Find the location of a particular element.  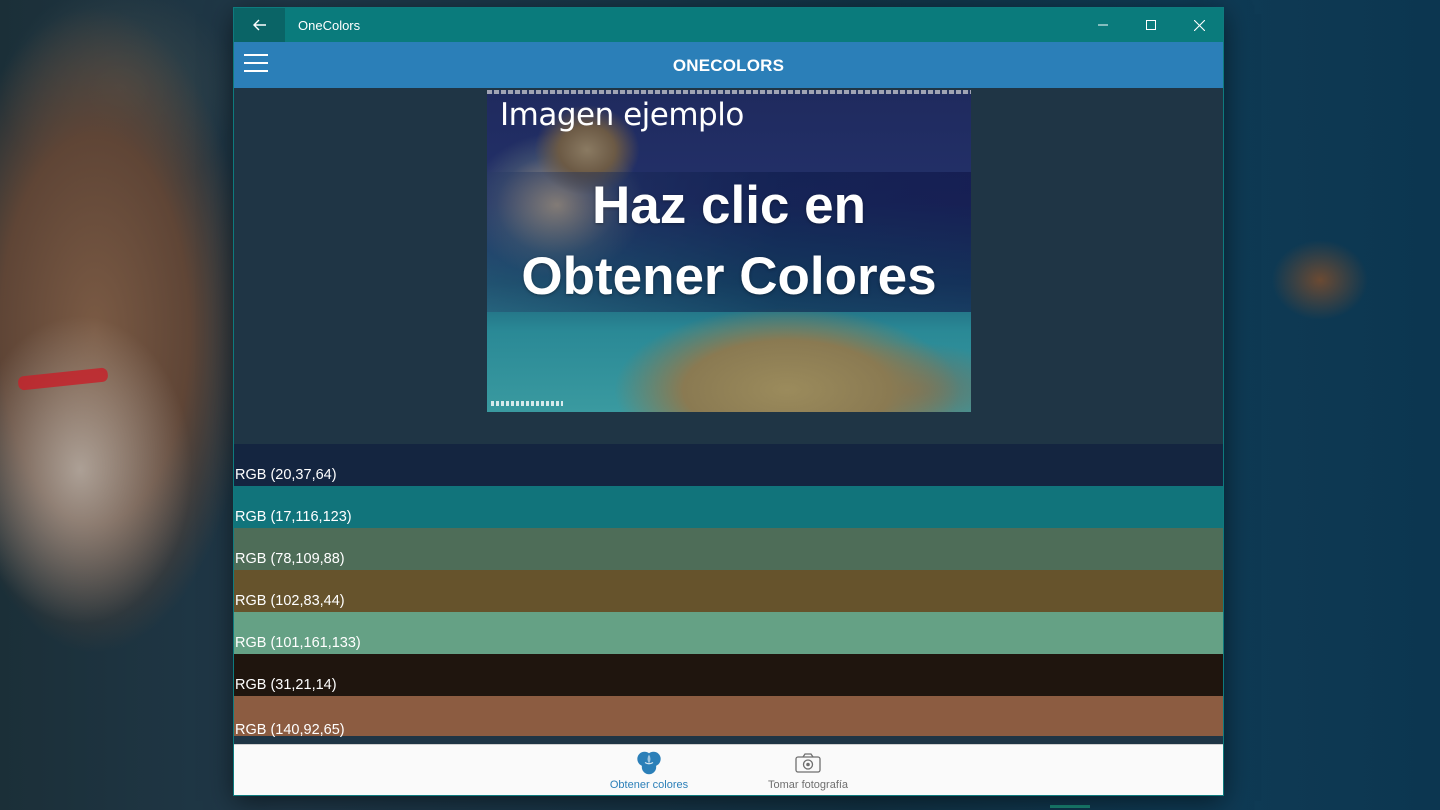

swatch-label: RGB (31,21,14) is located at coordinates (286, 685).